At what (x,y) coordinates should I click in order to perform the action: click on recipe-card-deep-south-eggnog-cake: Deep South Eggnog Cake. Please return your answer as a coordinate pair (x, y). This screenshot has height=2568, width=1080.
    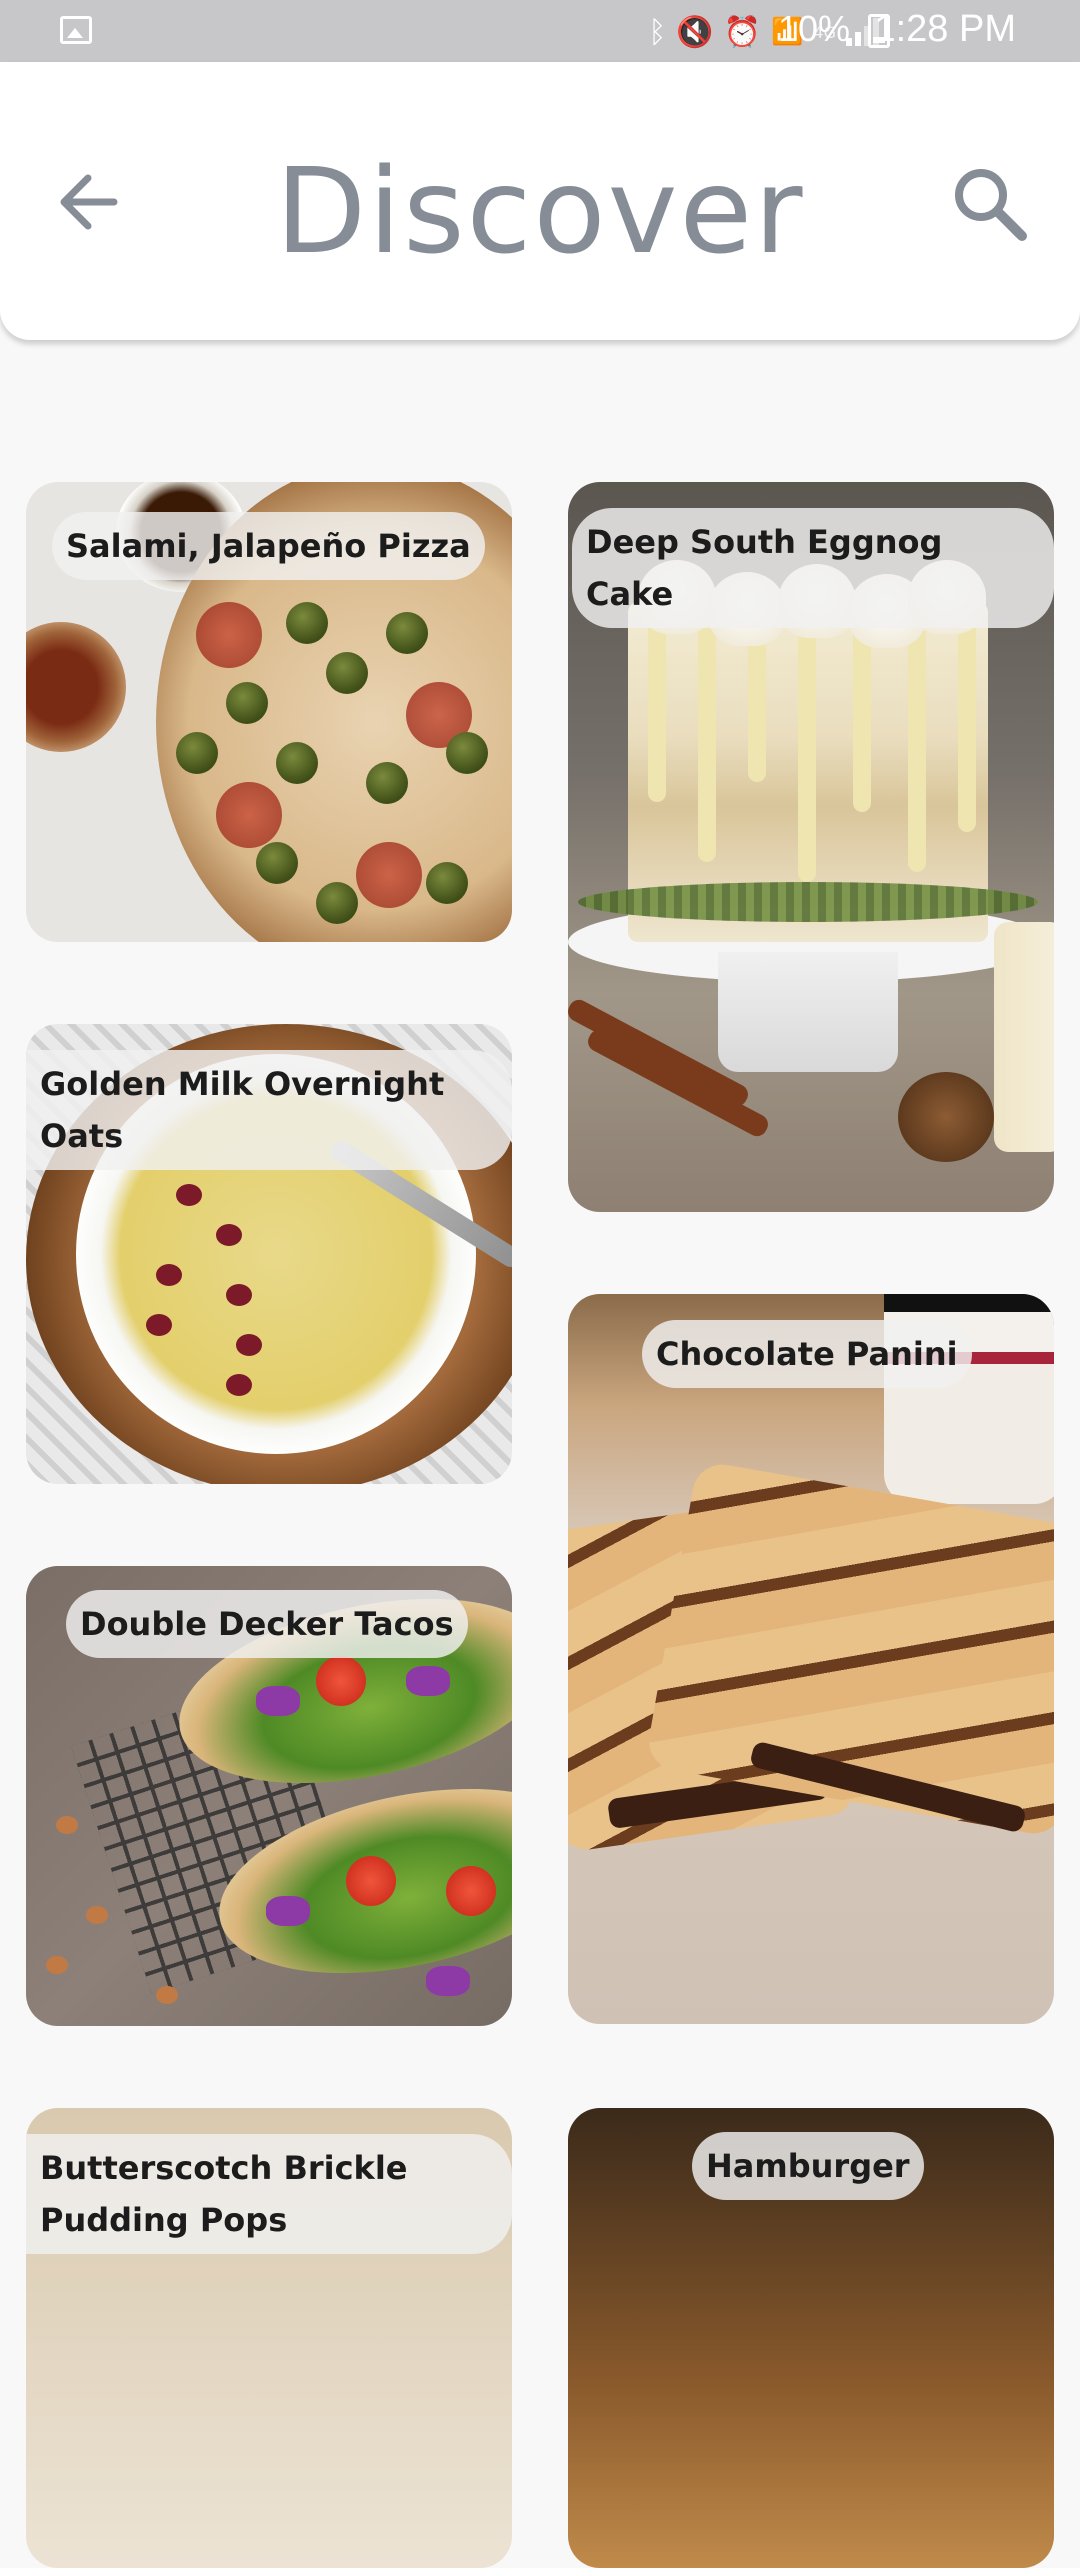
    Looking at the image, I should click on (811, 847).